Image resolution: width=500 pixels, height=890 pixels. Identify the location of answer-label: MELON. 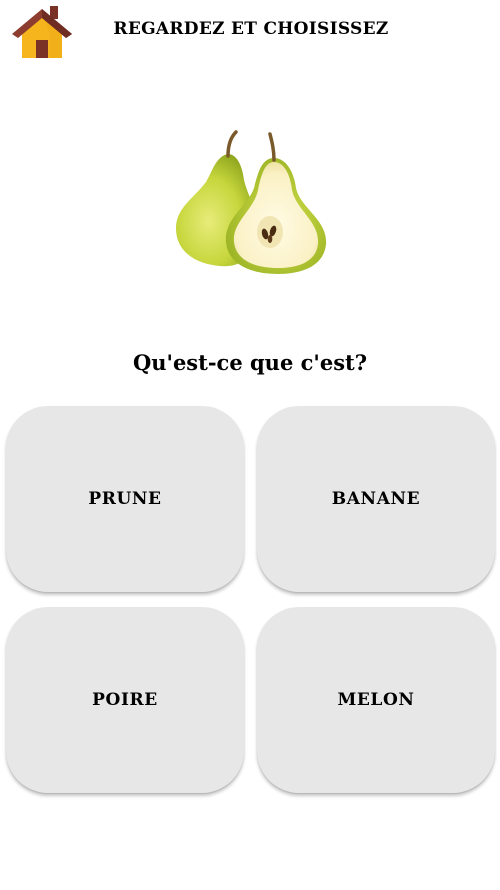
(376, 700).